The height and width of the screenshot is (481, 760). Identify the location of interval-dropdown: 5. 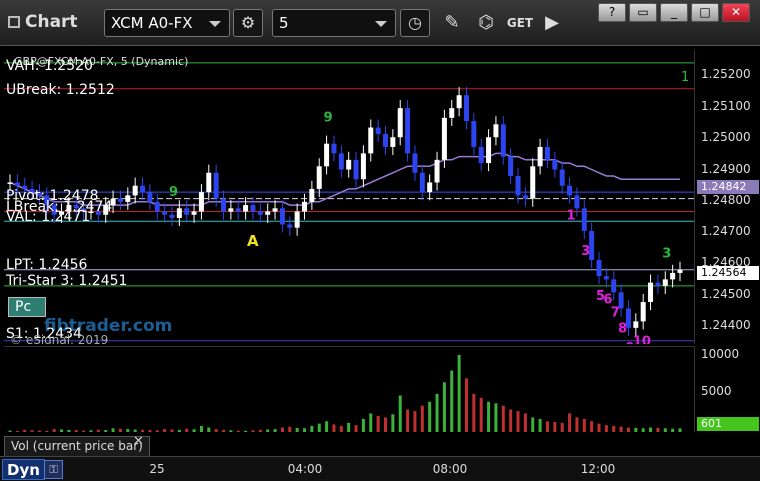
(334, 23).